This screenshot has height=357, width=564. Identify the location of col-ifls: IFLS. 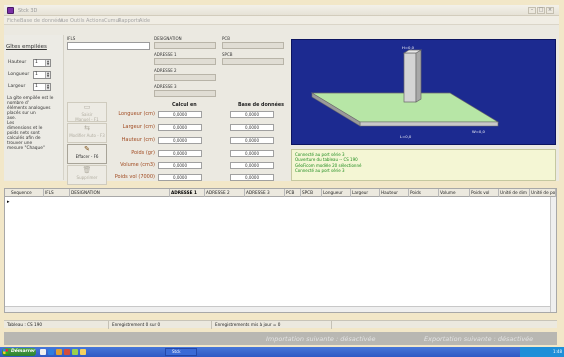
(57, 193).